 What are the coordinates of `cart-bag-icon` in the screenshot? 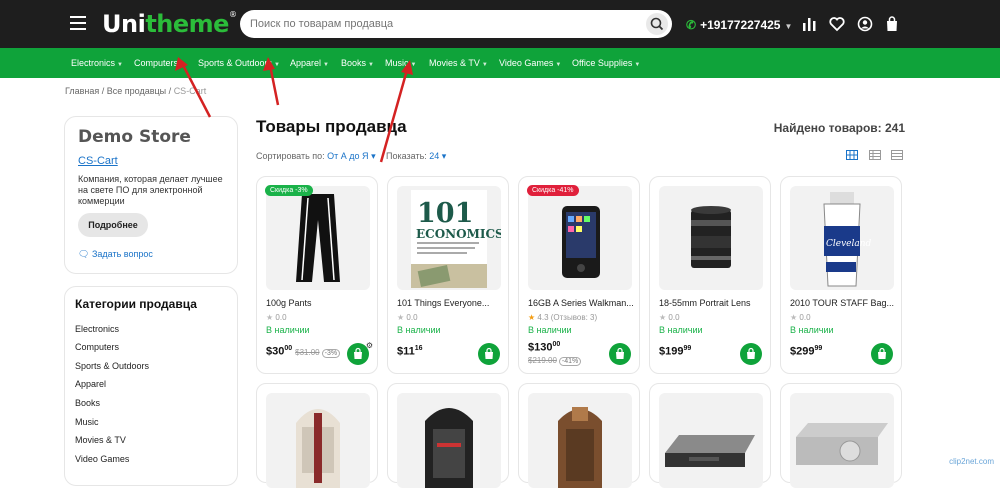 It's located at (892, 24).